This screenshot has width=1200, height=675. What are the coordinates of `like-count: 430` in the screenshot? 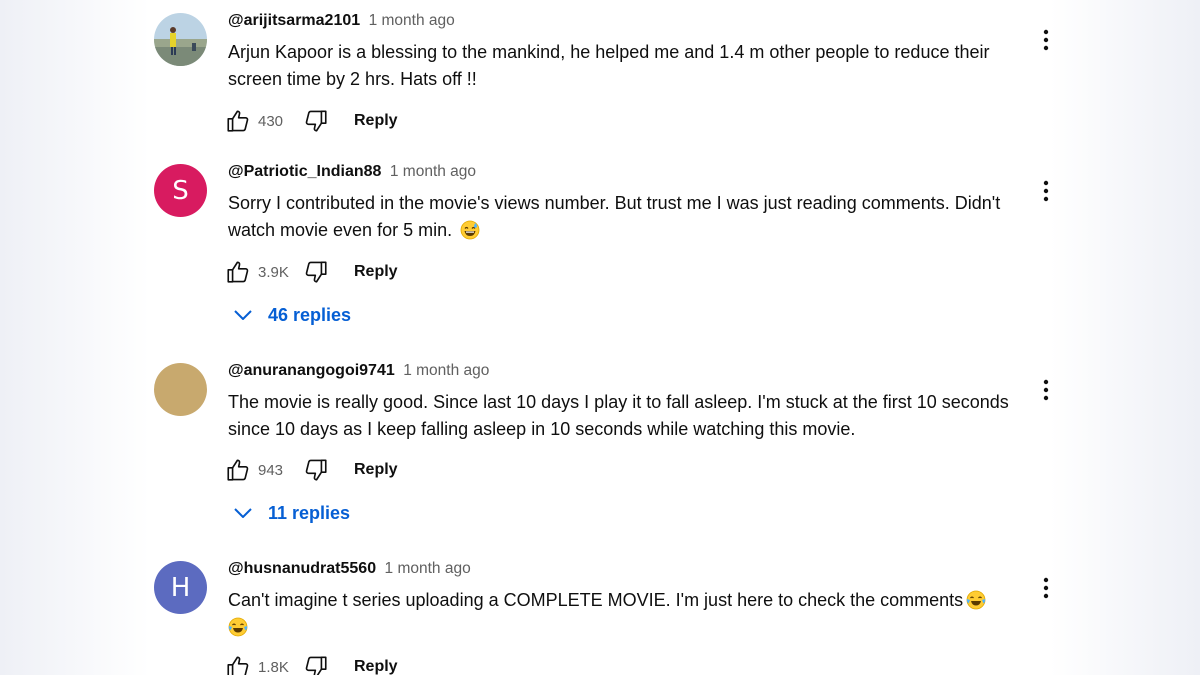 It's located at (271, 121).